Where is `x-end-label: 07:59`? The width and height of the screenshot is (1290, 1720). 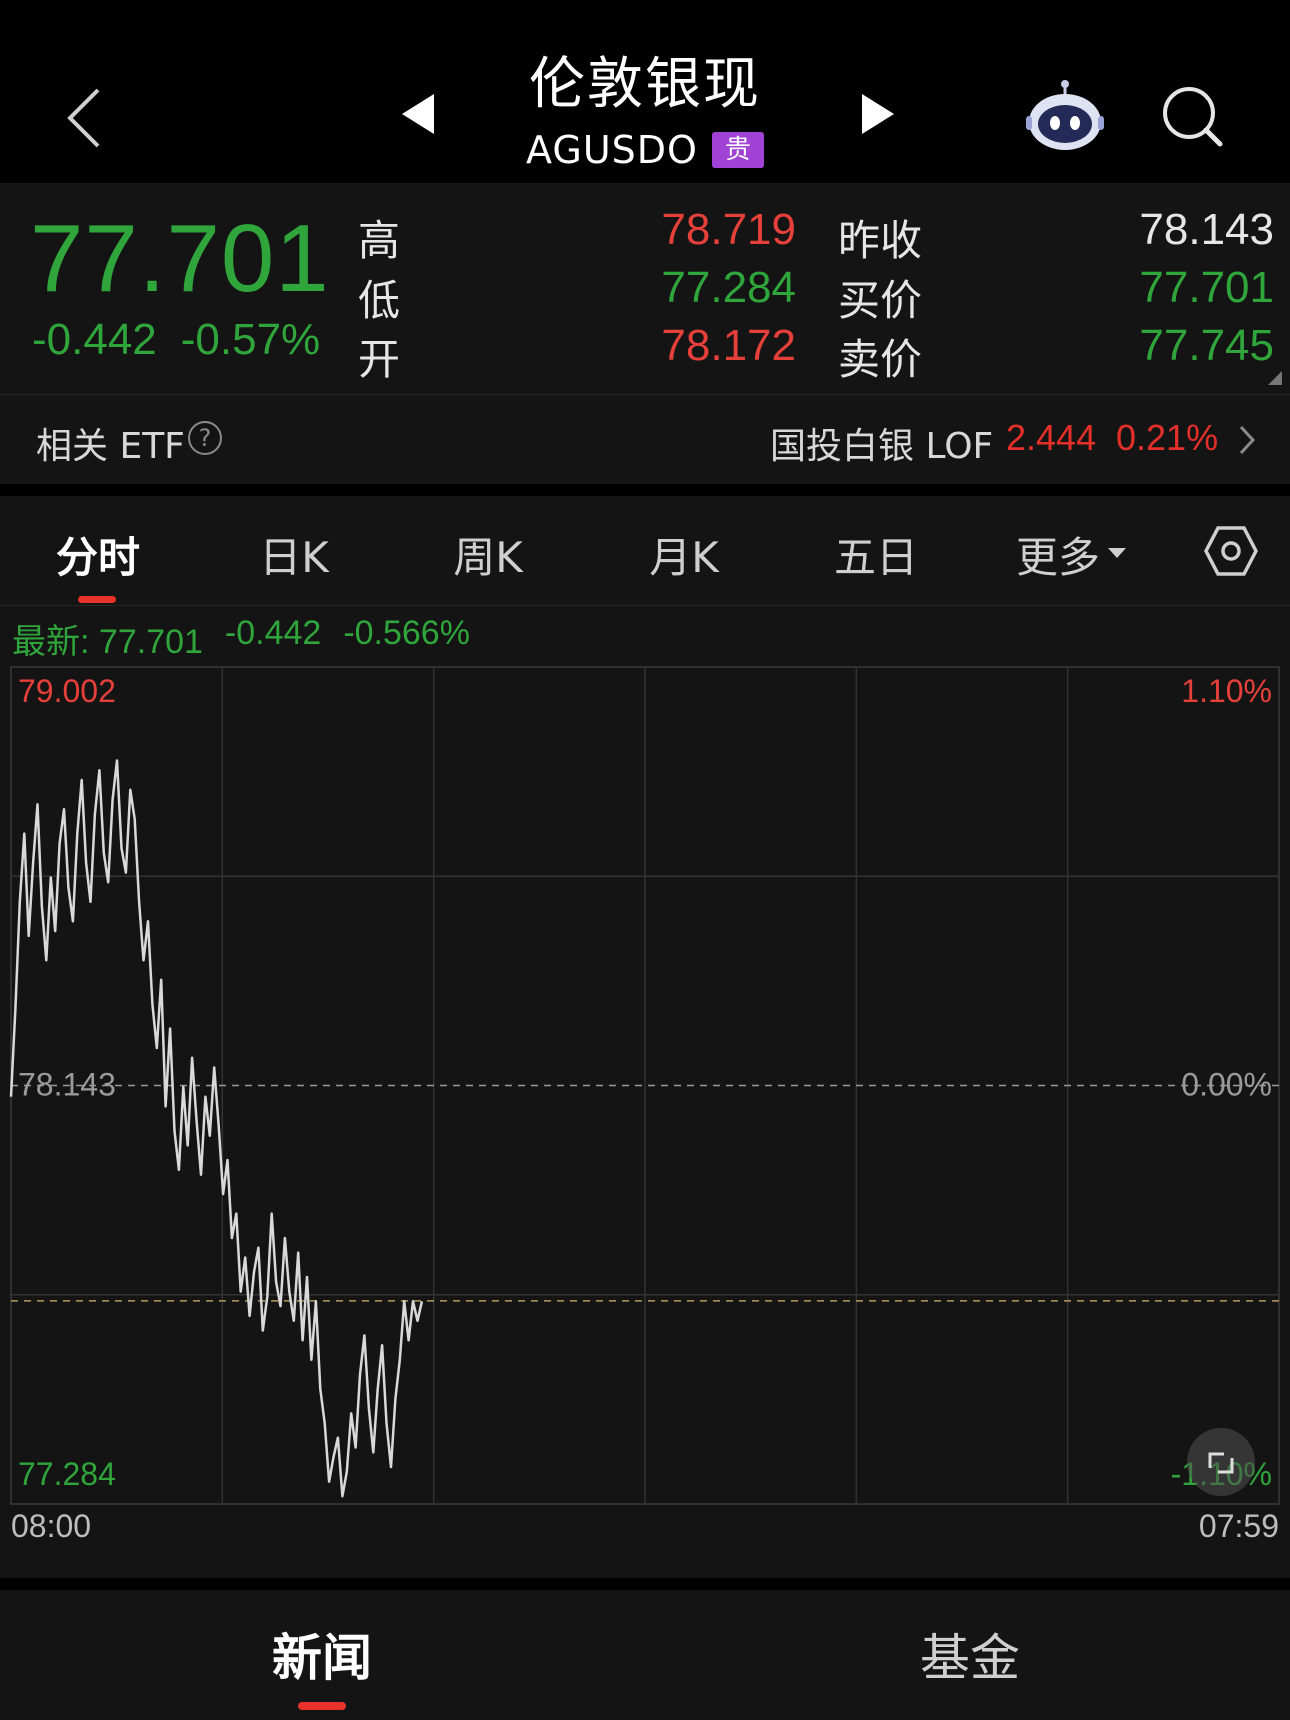 x-end-label: 07:59 is located at coordinates (1239, 1524).